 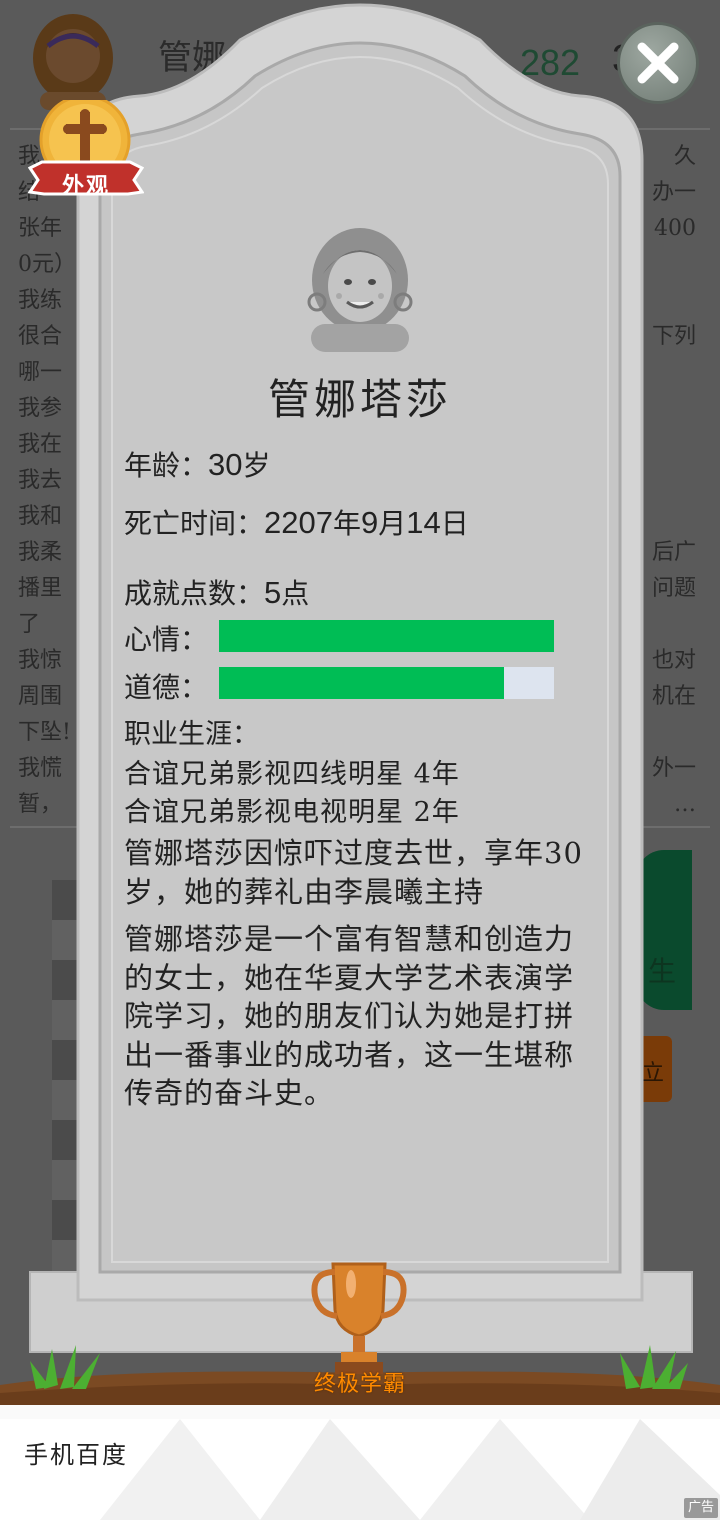 I want to click on death-year: 2207, so click(x=298, y=522).